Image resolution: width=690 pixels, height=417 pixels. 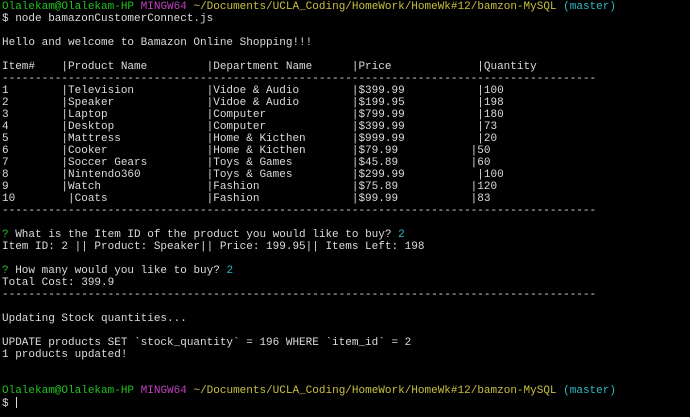 What do you see at coordinates (246, 199) in the screenshot?
I see `table-row: 10 |Coats |Fashion |$99.99 |83` at bounding box center [246, 199].